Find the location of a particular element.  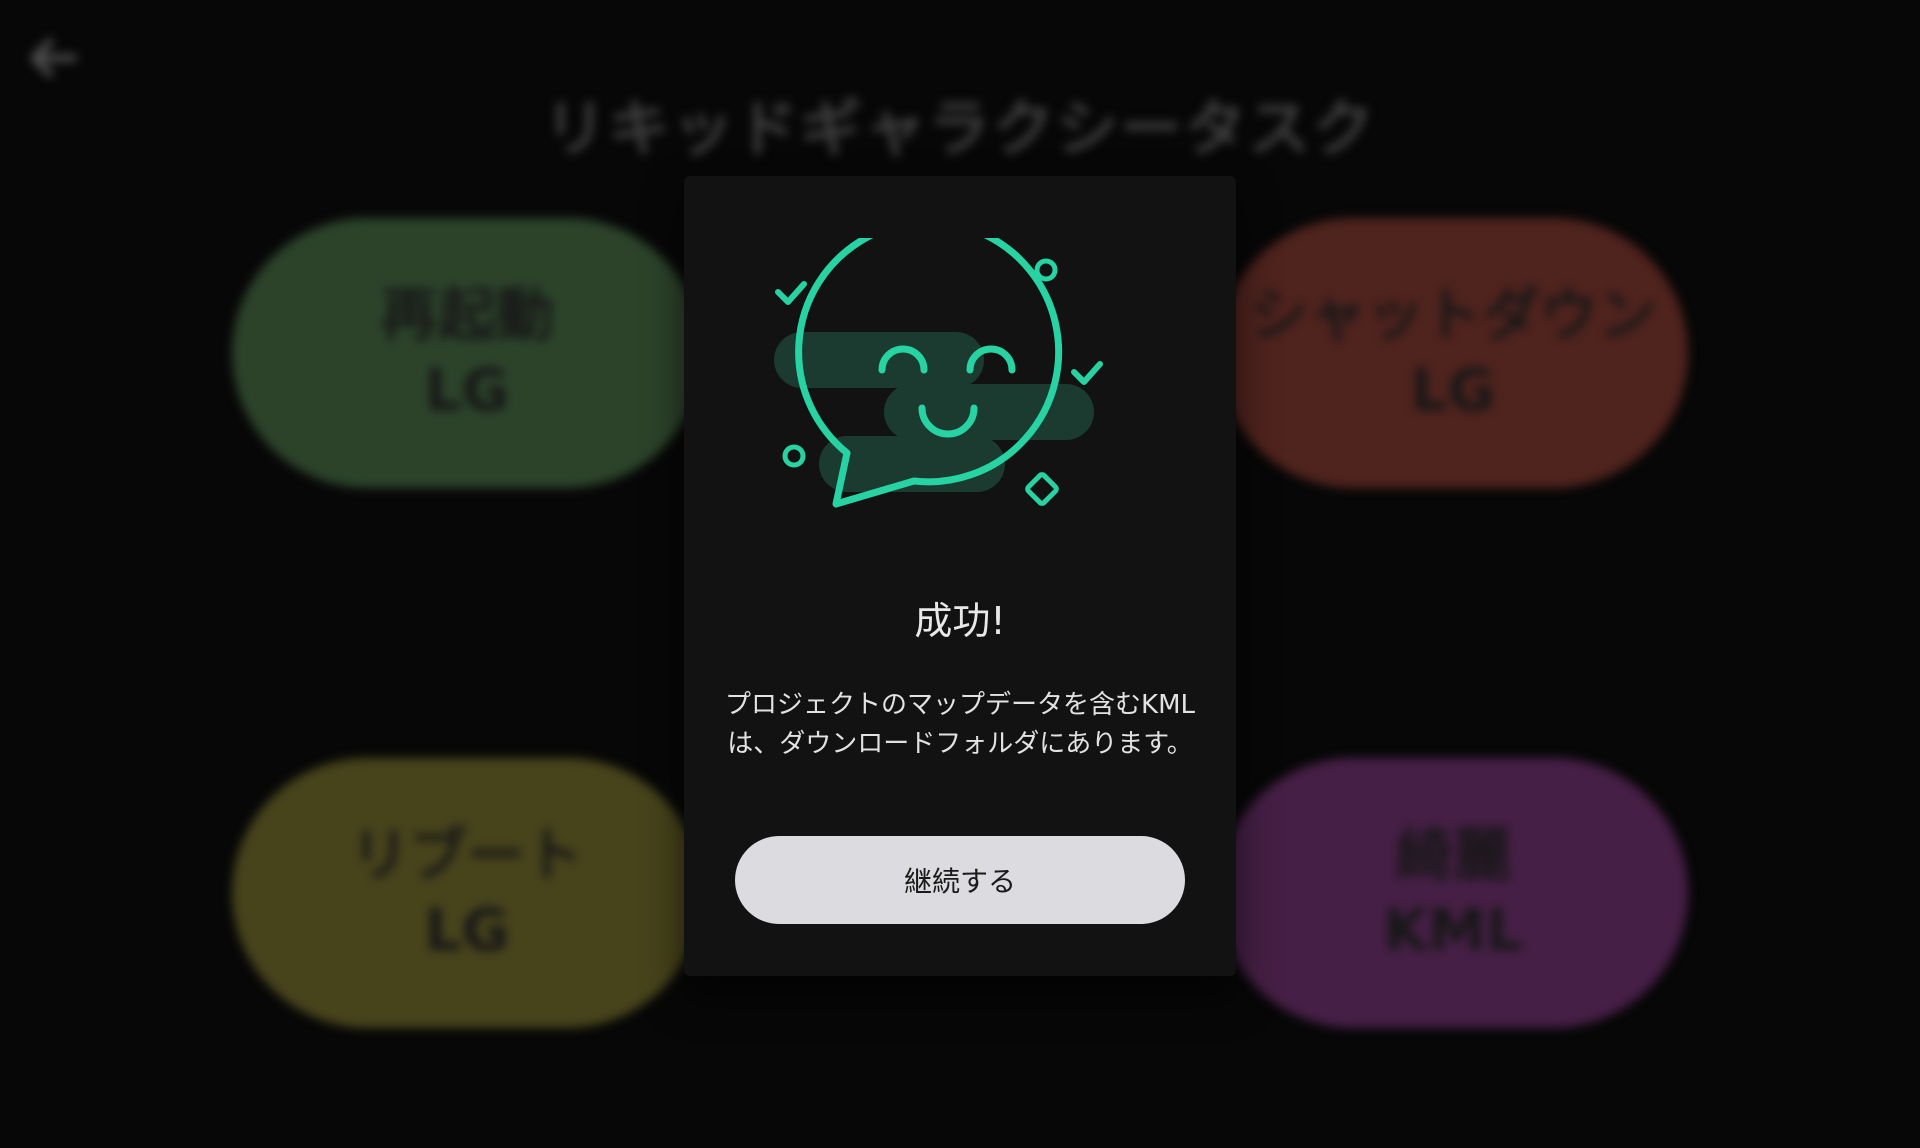

smiling-chat-bubble-icon is located at coordinates (938, 373).